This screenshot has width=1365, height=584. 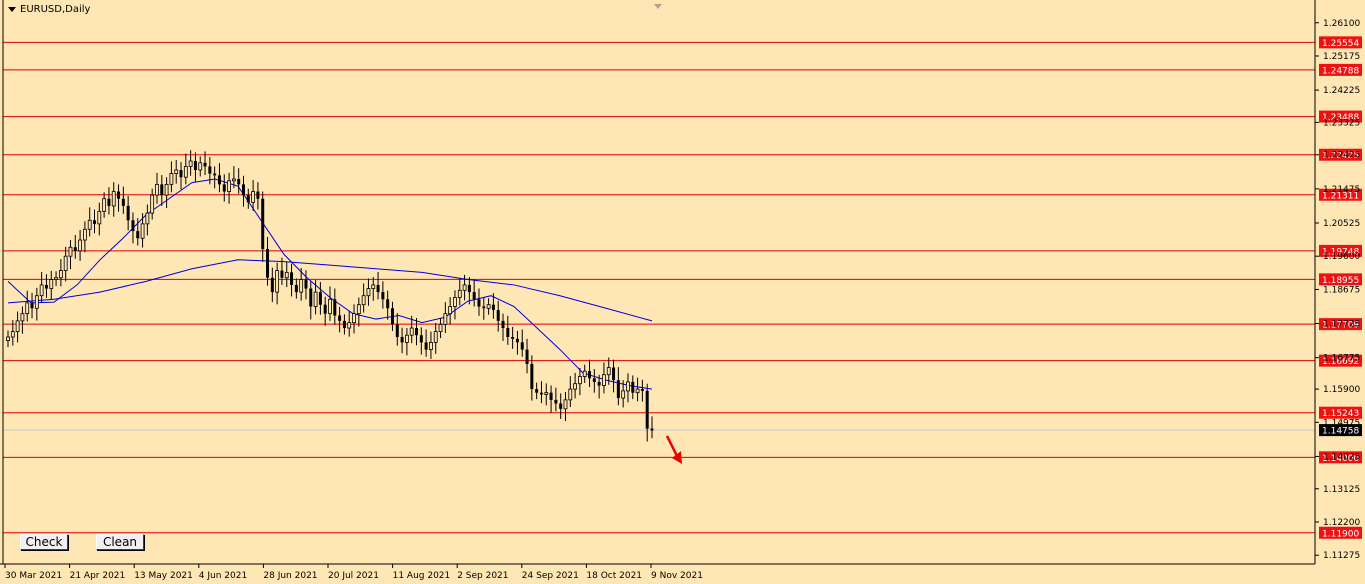 What do you see at coordinates (223, 576) in the screenshot?
I see `x-tick-label: 4 Jun 2021` at bounding box center [223, 576].